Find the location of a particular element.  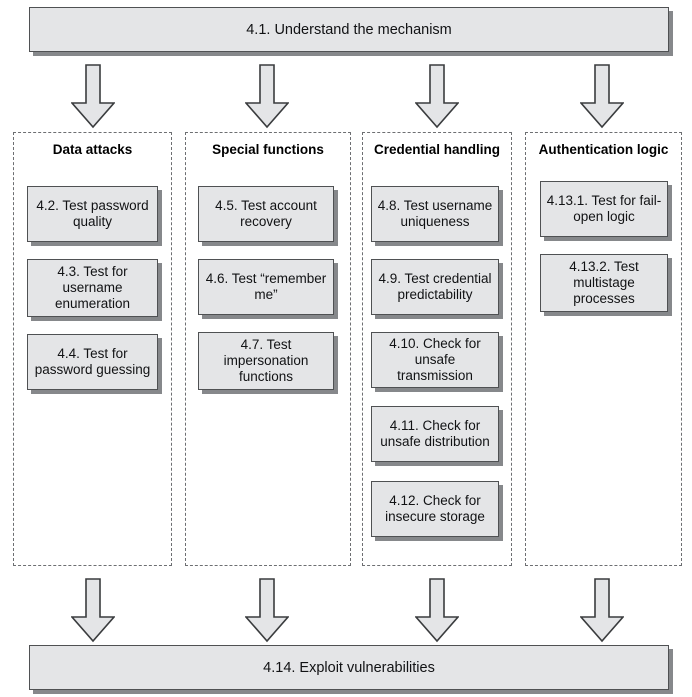

process-box-4-13-1: 4.13.1. Test for fail-open logic is located at coordinates (604, 209).